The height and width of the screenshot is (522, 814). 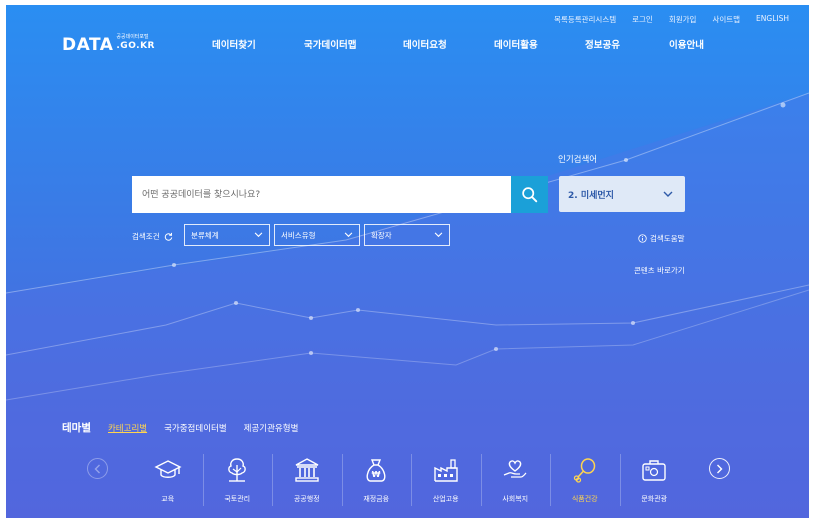 I want to click on factory-icon, so click(x=446, y=470).